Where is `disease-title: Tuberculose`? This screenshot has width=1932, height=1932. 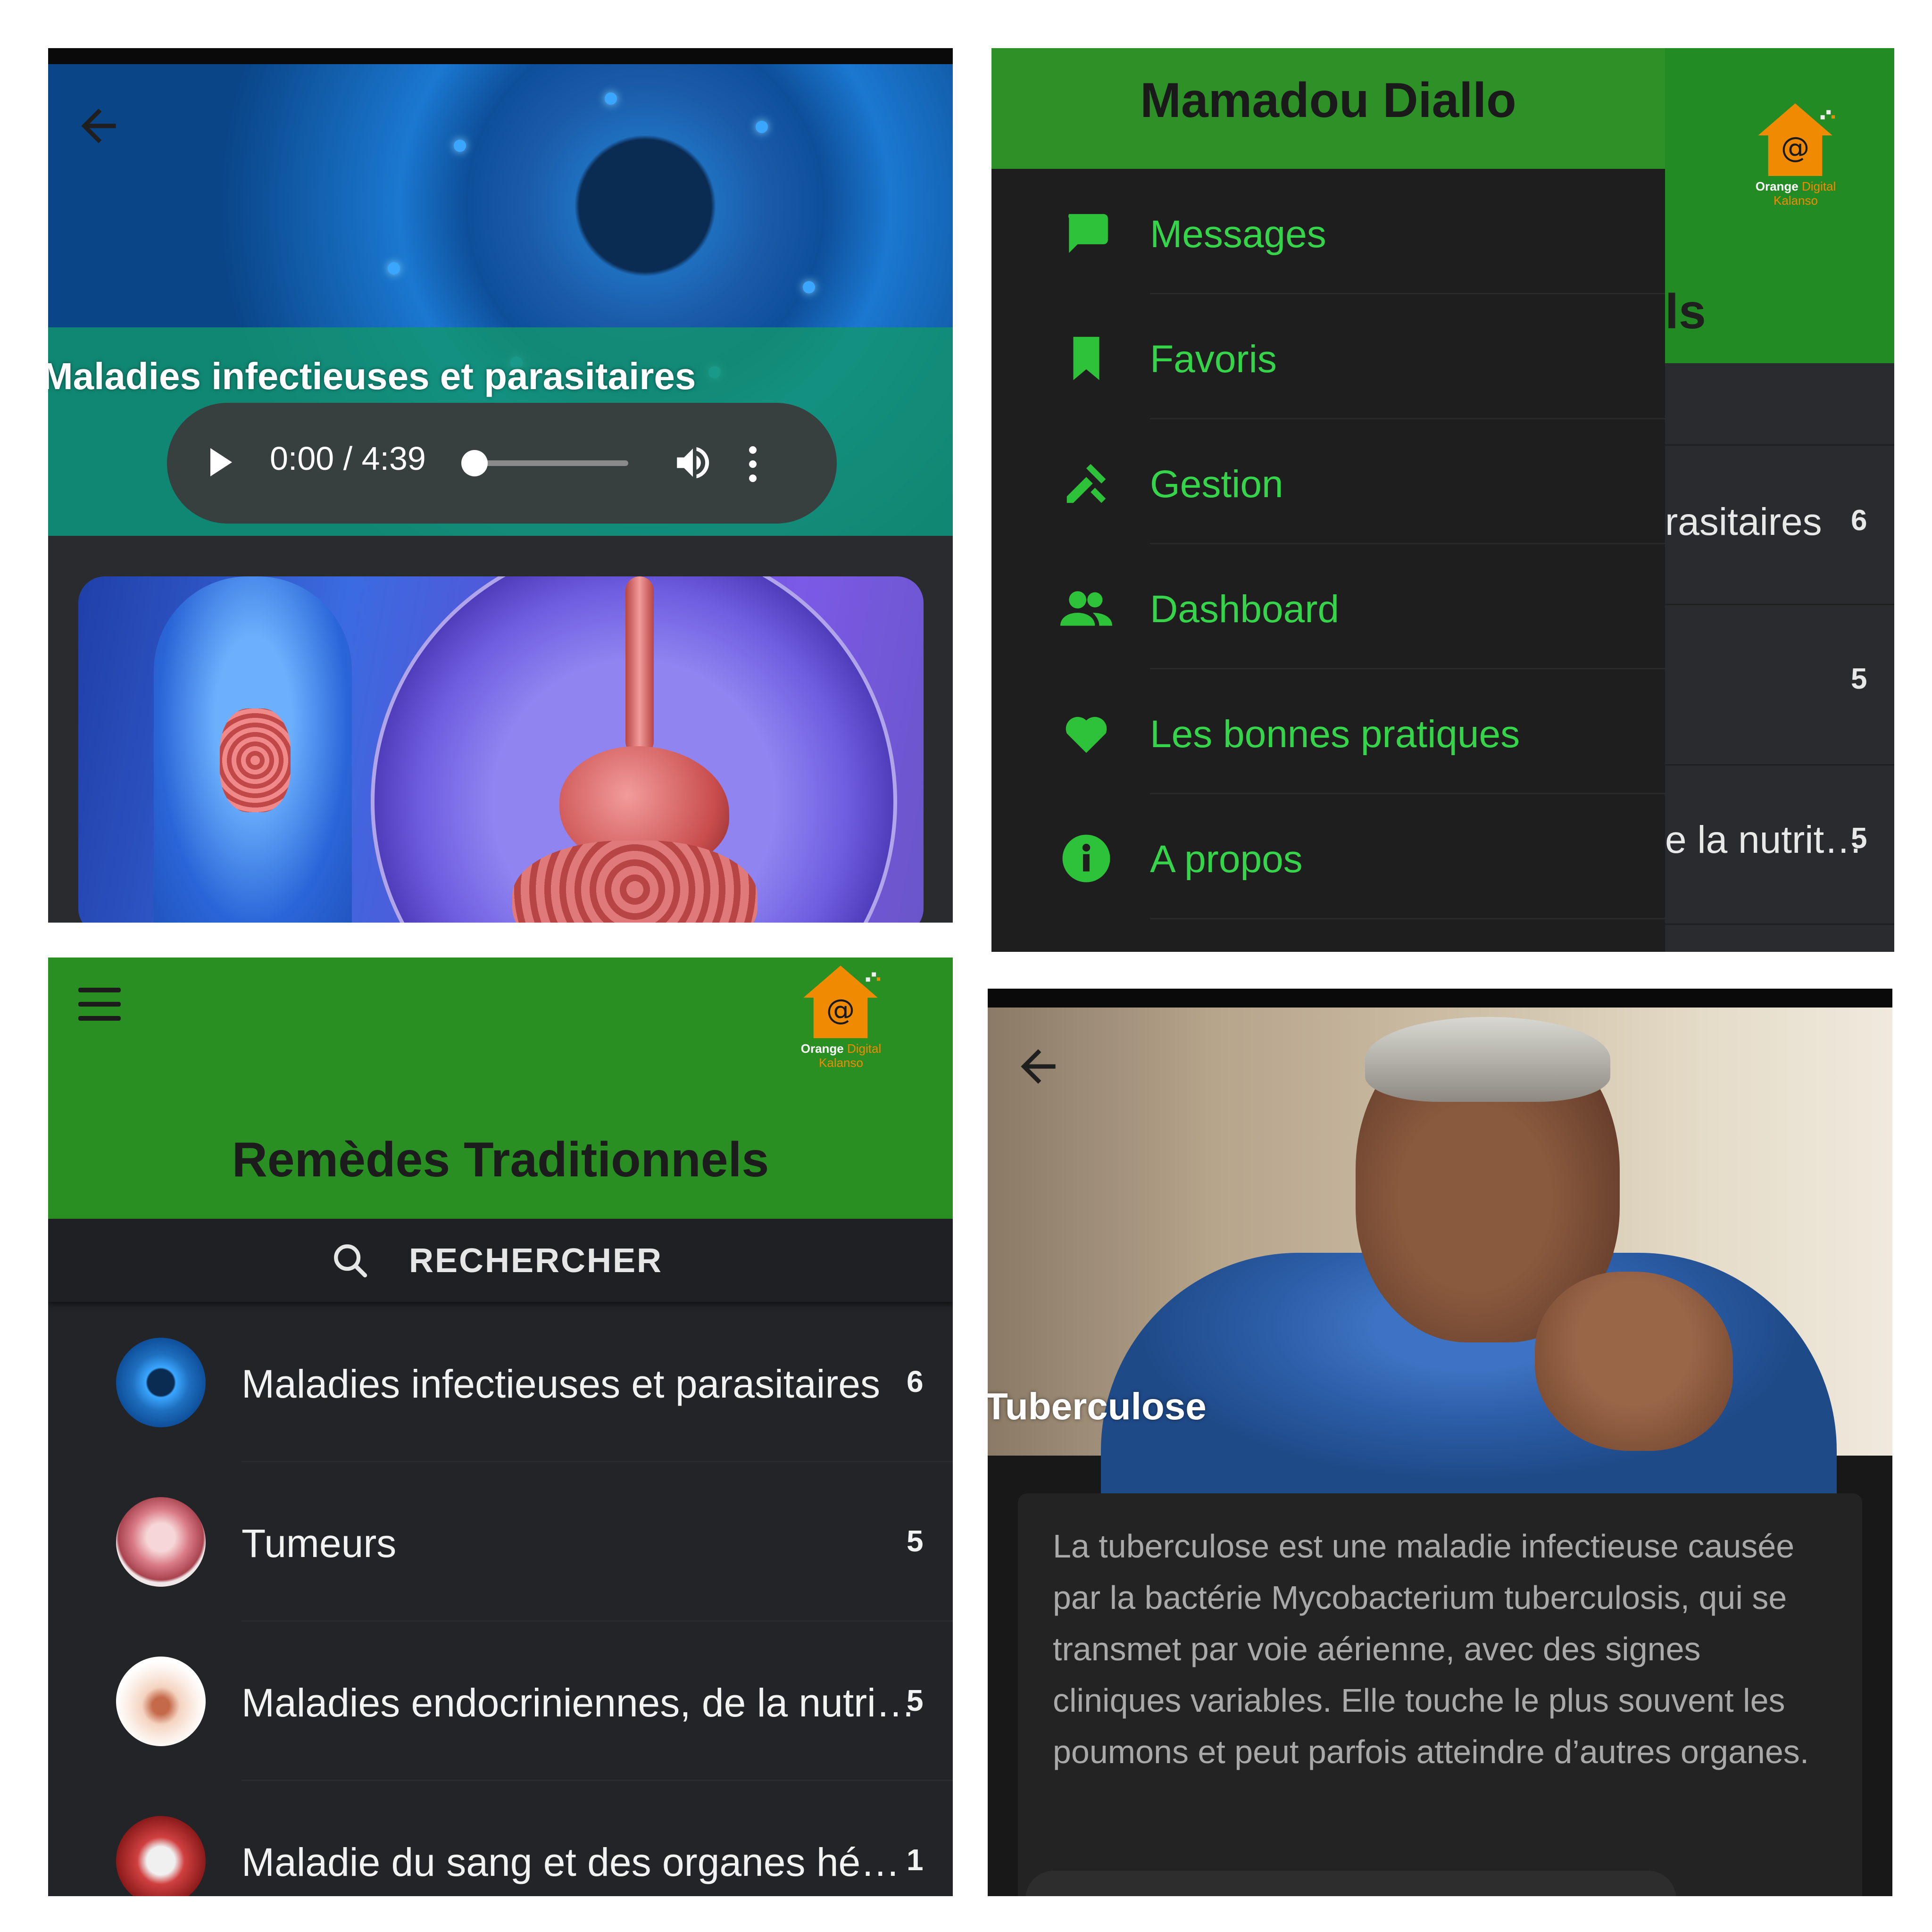 disease-title: Tuberculose is located at coordinates (1098, 1406).